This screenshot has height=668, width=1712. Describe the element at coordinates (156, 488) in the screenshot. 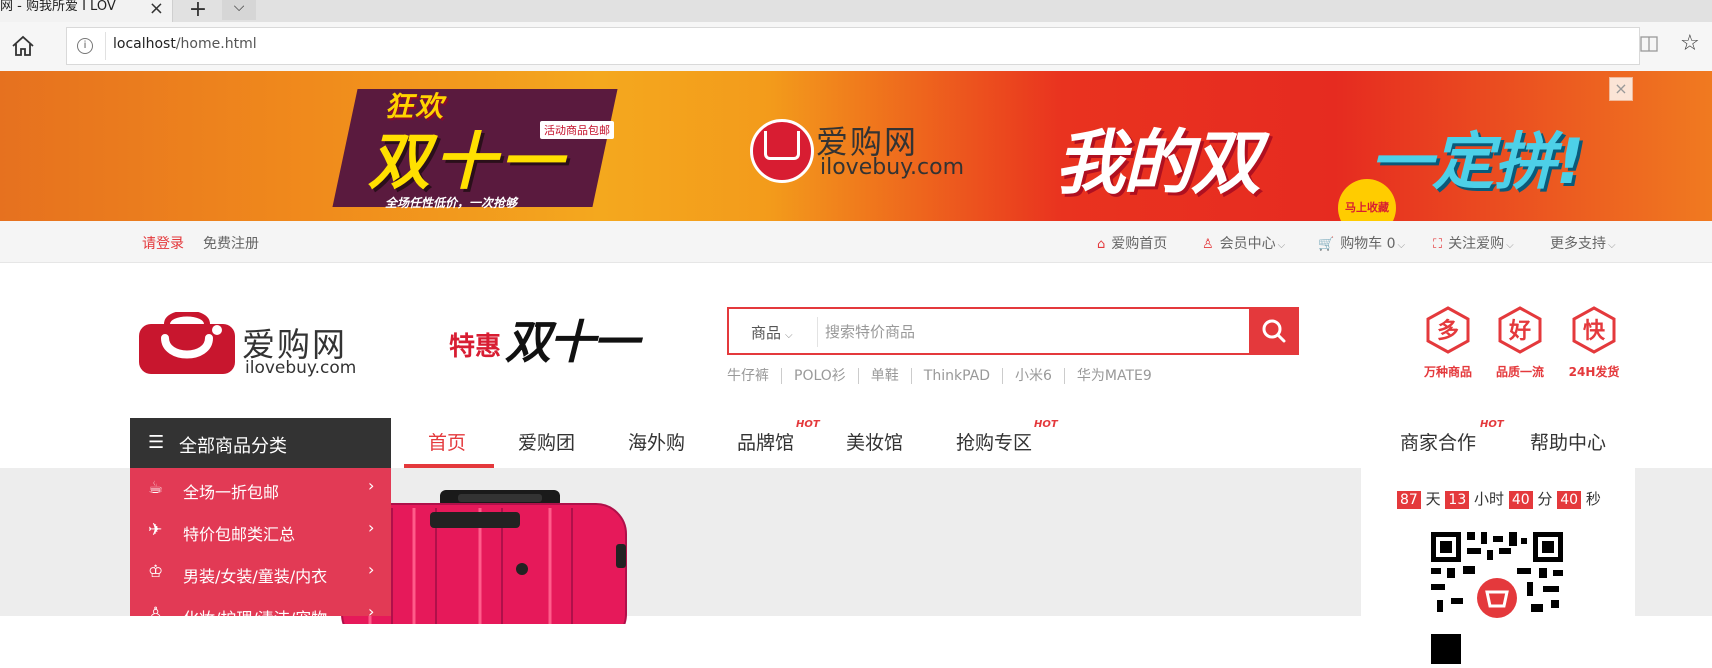

I see `coffee-cup-icon: ☕` at that location.